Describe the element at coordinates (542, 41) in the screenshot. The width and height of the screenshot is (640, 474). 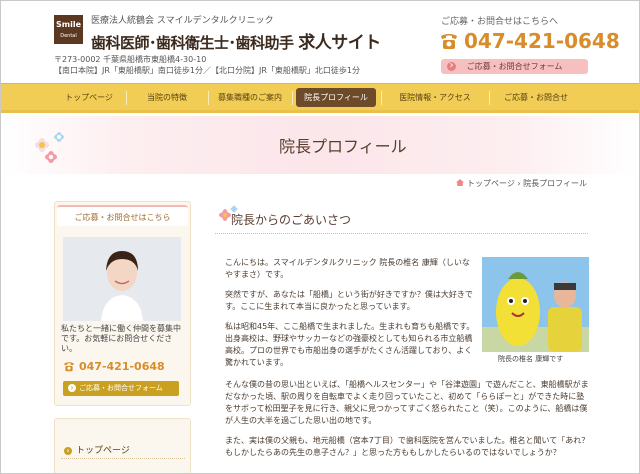
I see `header-phone-number: 047-421-0648` at that location.